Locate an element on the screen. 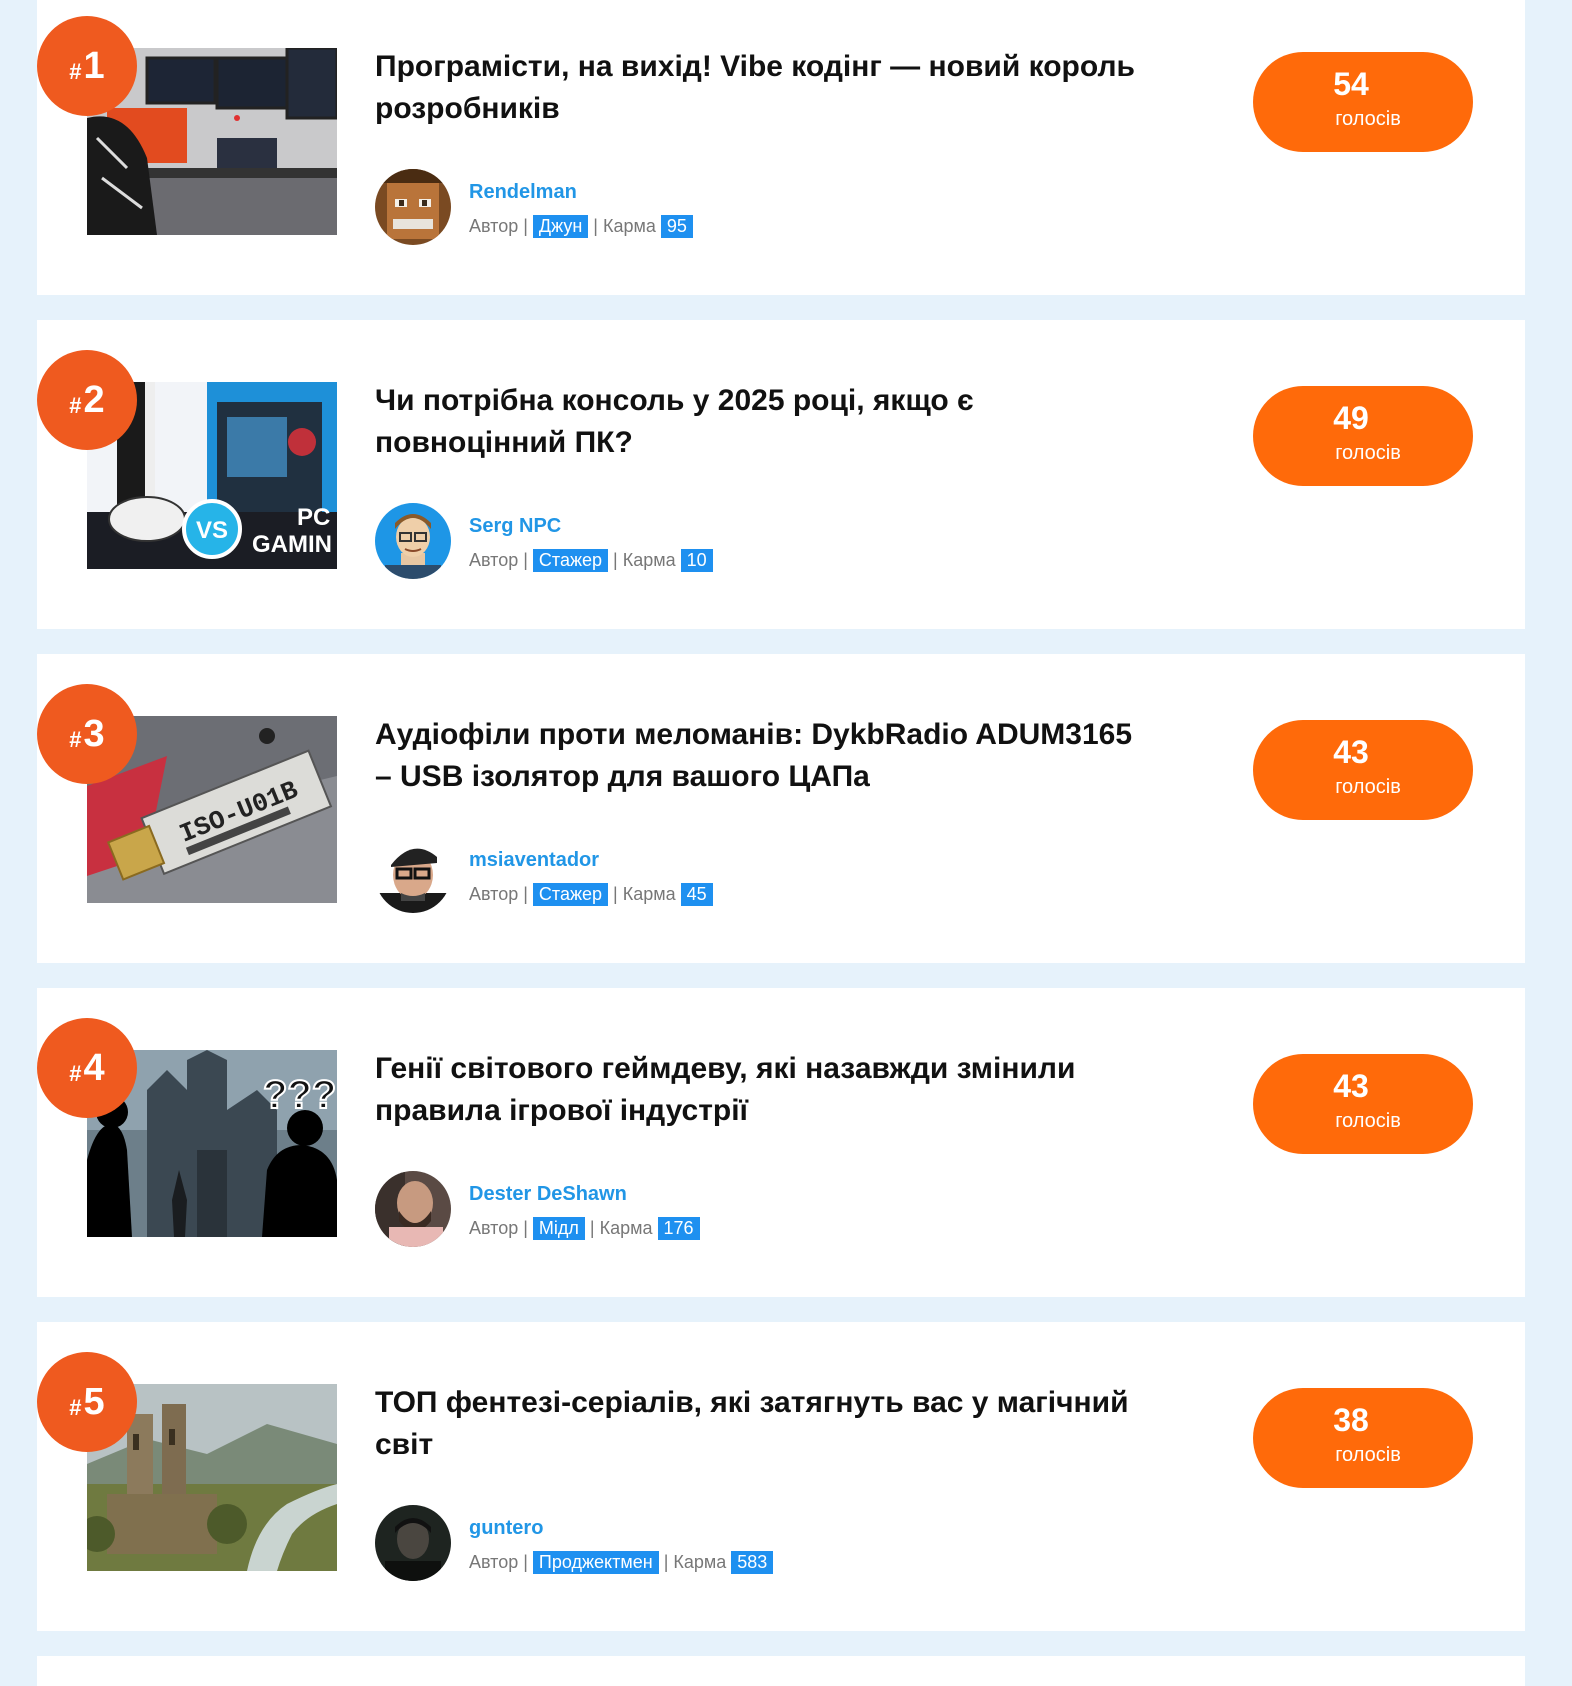 The width and height of the screenshot is (1572, 1686). votes-count: 38 is located at coordinates (1351, 1420).